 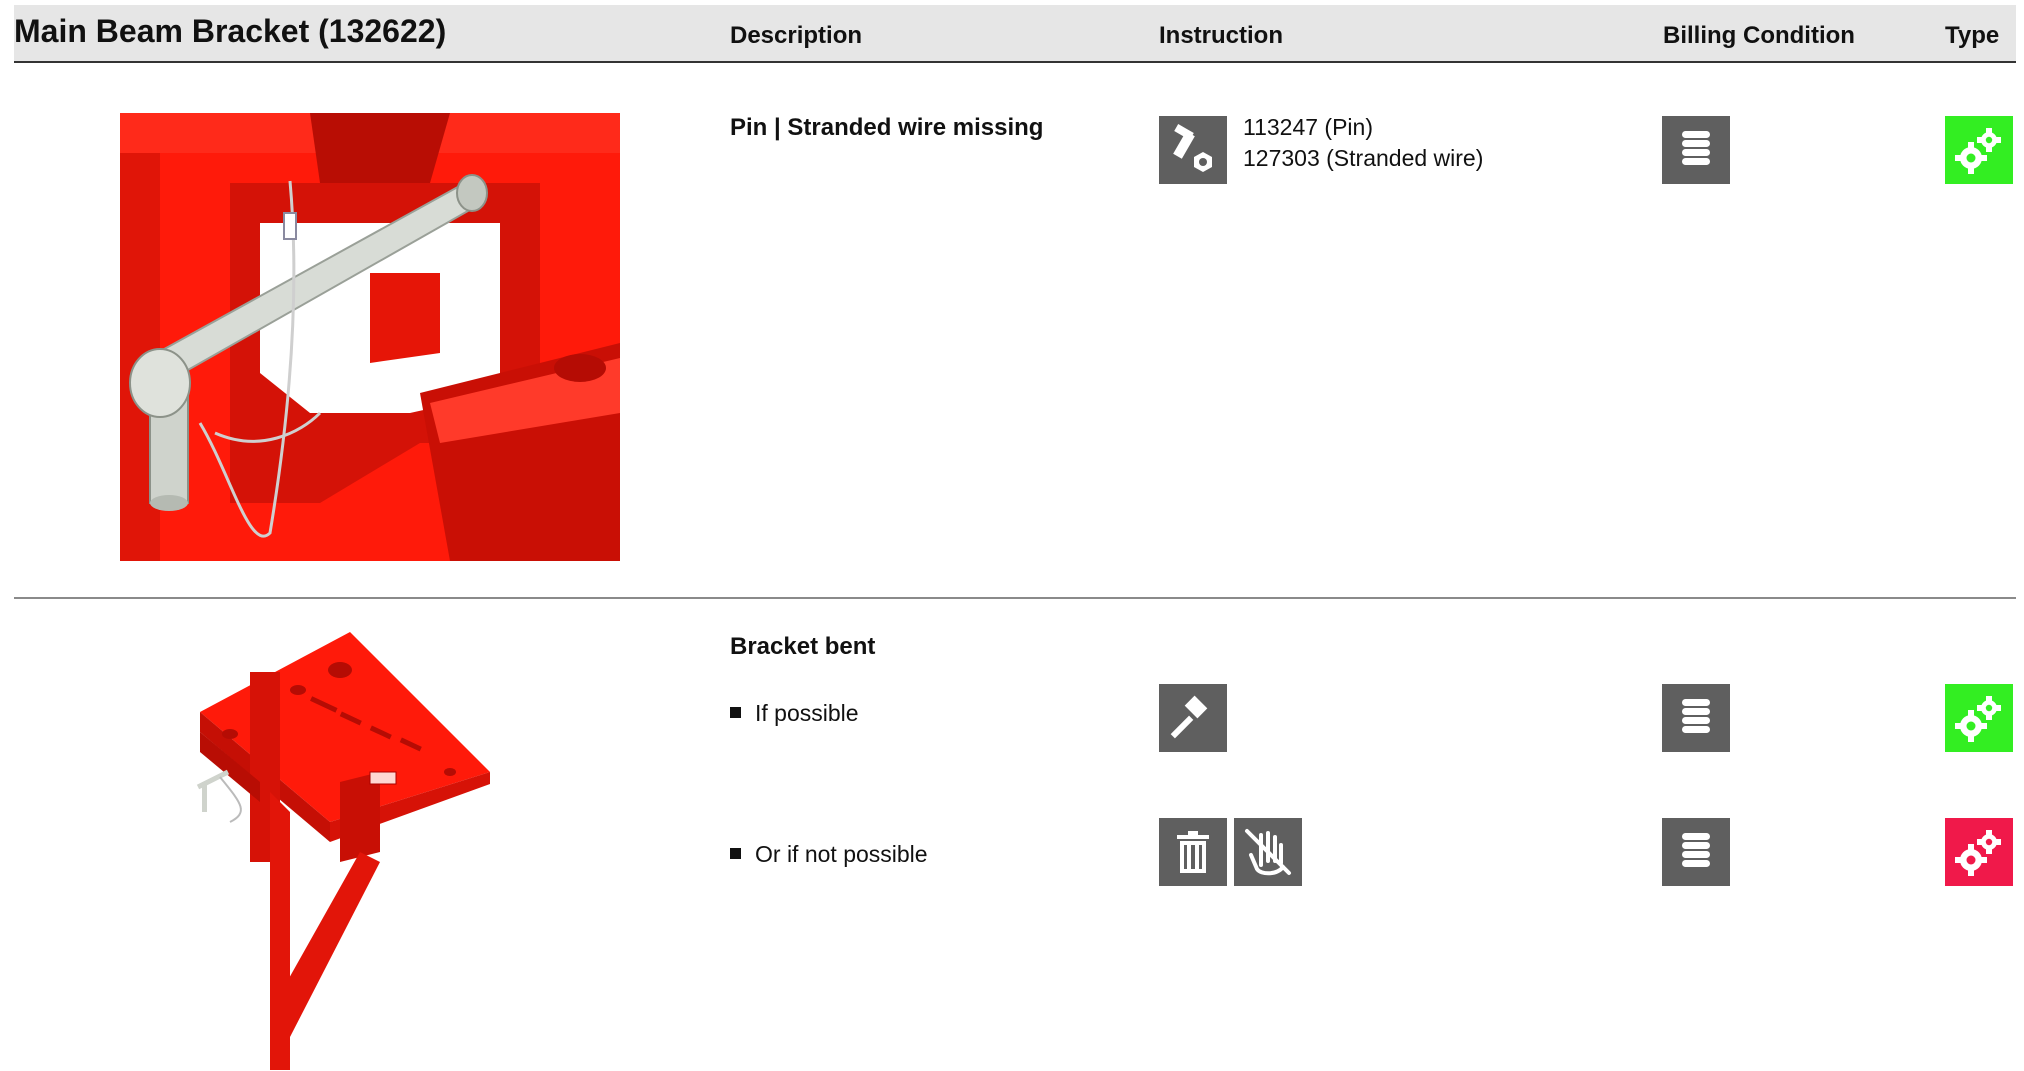 I want to click on column-header-type: Type, so click(x=1972, y=35).